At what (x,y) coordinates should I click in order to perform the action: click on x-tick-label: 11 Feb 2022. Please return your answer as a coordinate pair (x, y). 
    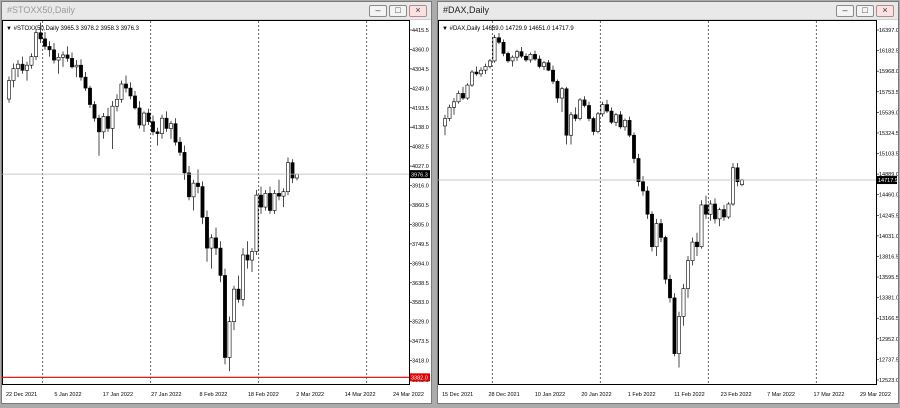
    Looking at the image, I should click on (689, 395).